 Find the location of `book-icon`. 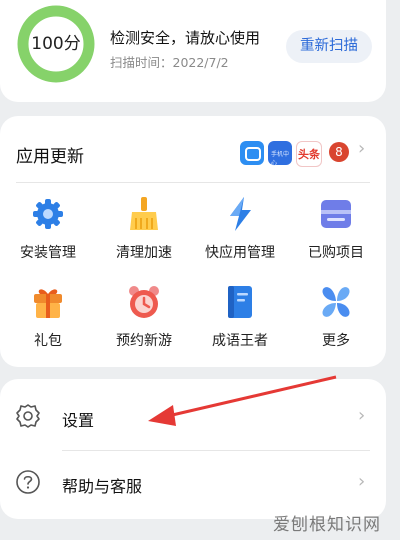

book-icon is located at coordinates (240, 302).